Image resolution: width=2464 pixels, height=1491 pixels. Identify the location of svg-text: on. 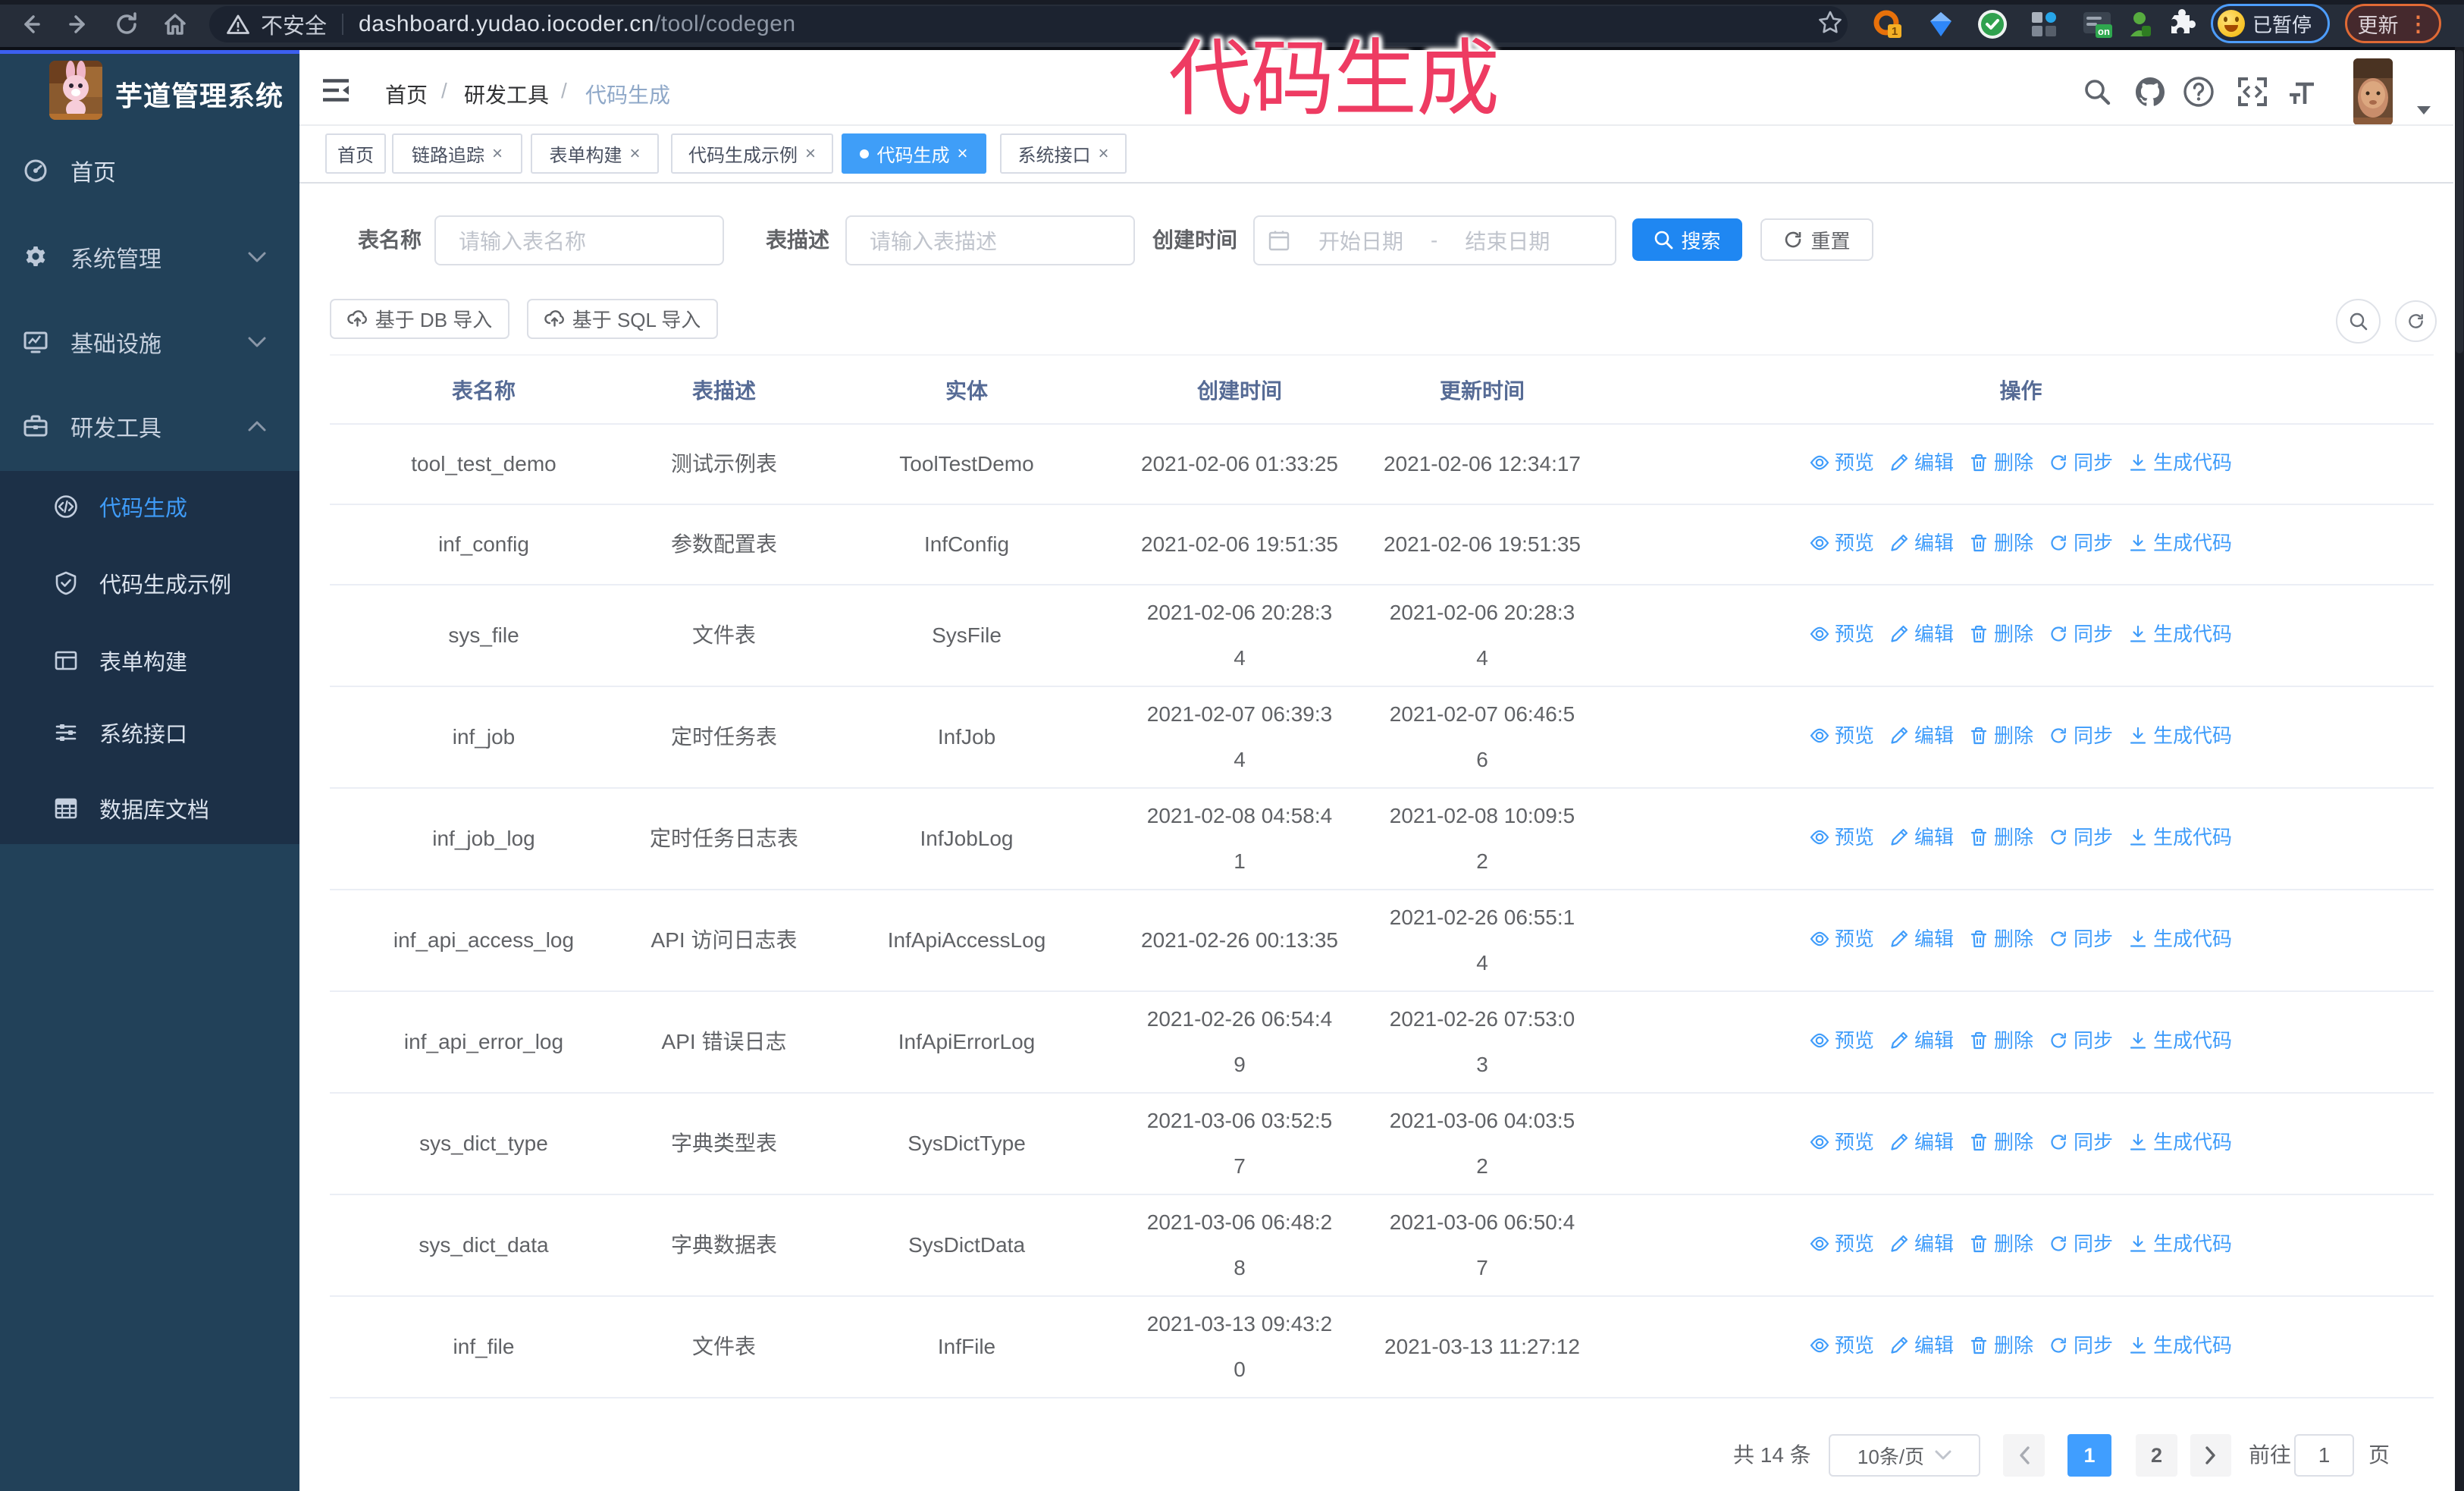
(2104, 31).